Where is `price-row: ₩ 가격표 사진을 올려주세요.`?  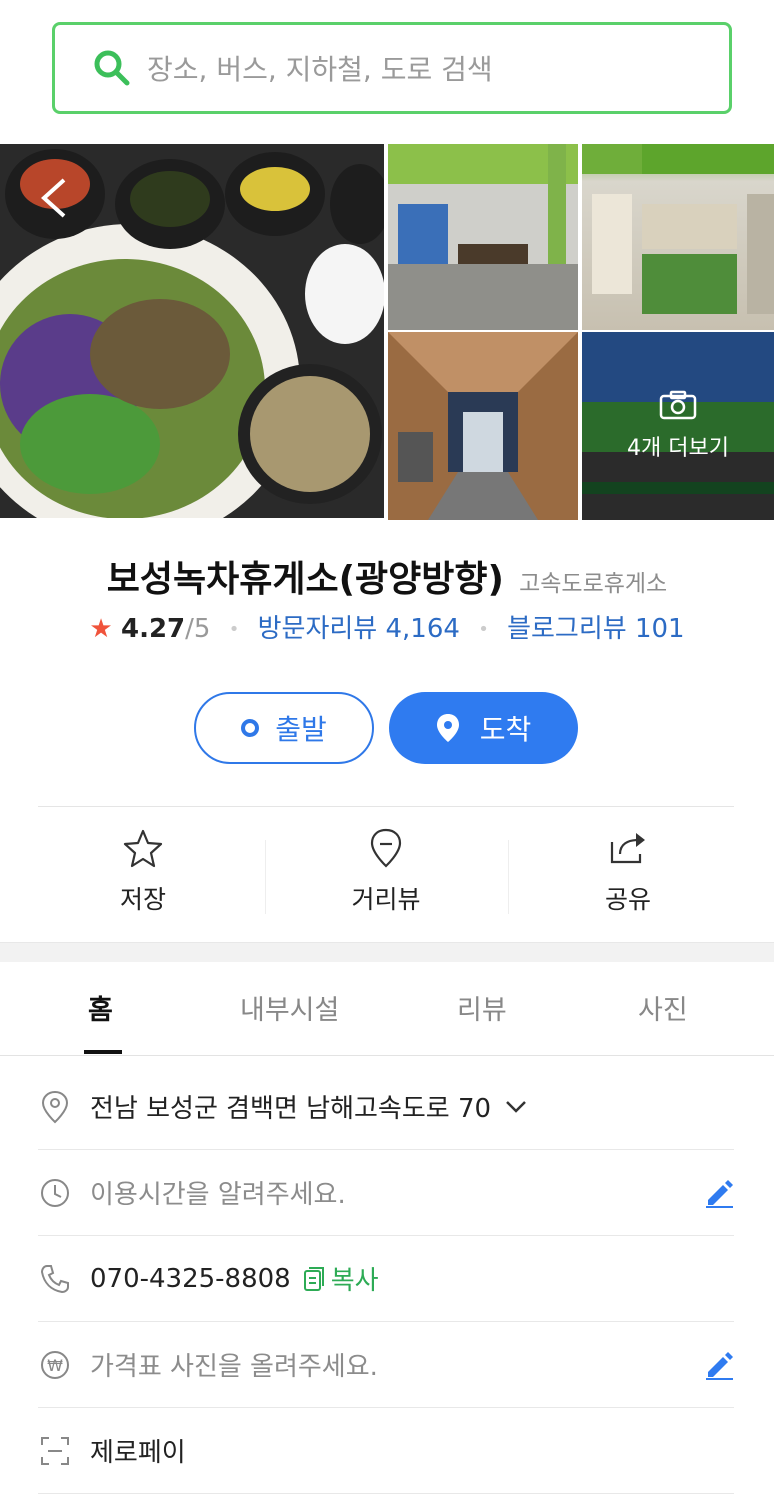 price-row: ₩ 가격표 사진을 올려주세요. is located at coordinates (386, 1365).